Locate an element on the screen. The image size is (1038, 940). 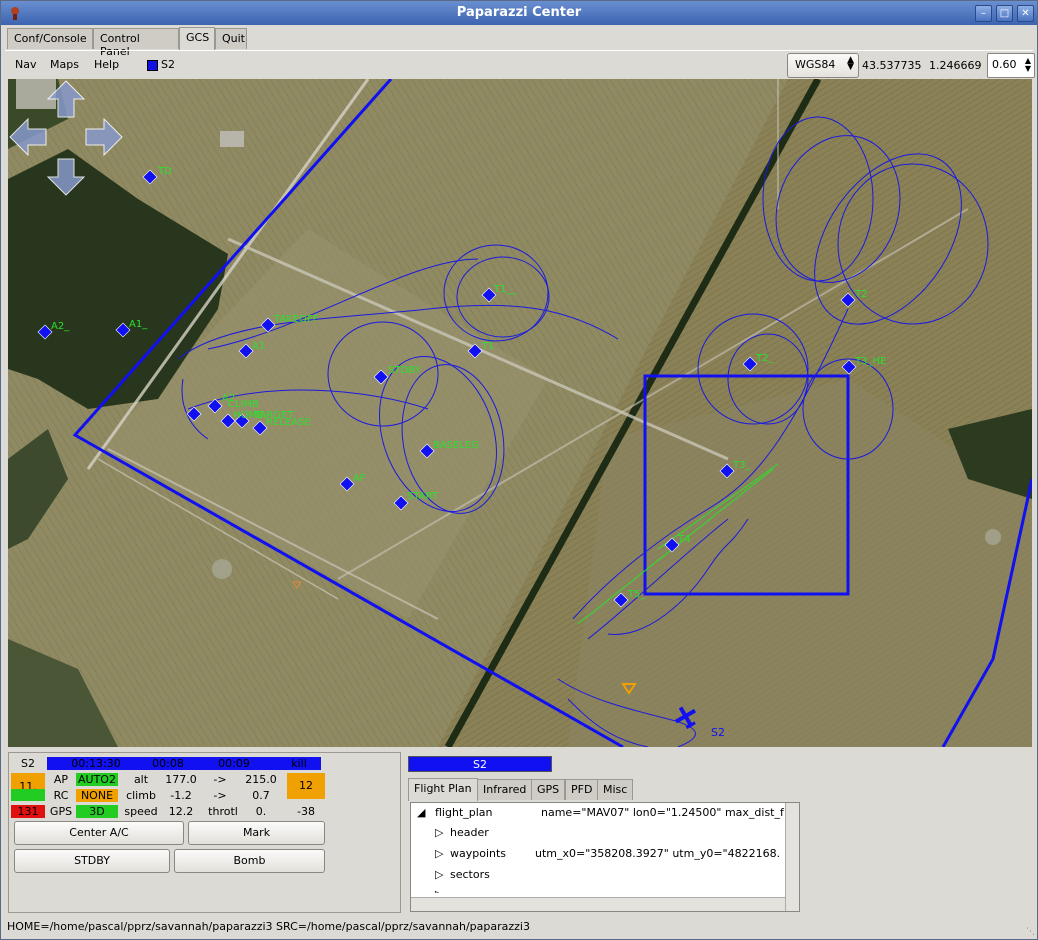
climb-arrow: -> is located at coordinates (220, 795).